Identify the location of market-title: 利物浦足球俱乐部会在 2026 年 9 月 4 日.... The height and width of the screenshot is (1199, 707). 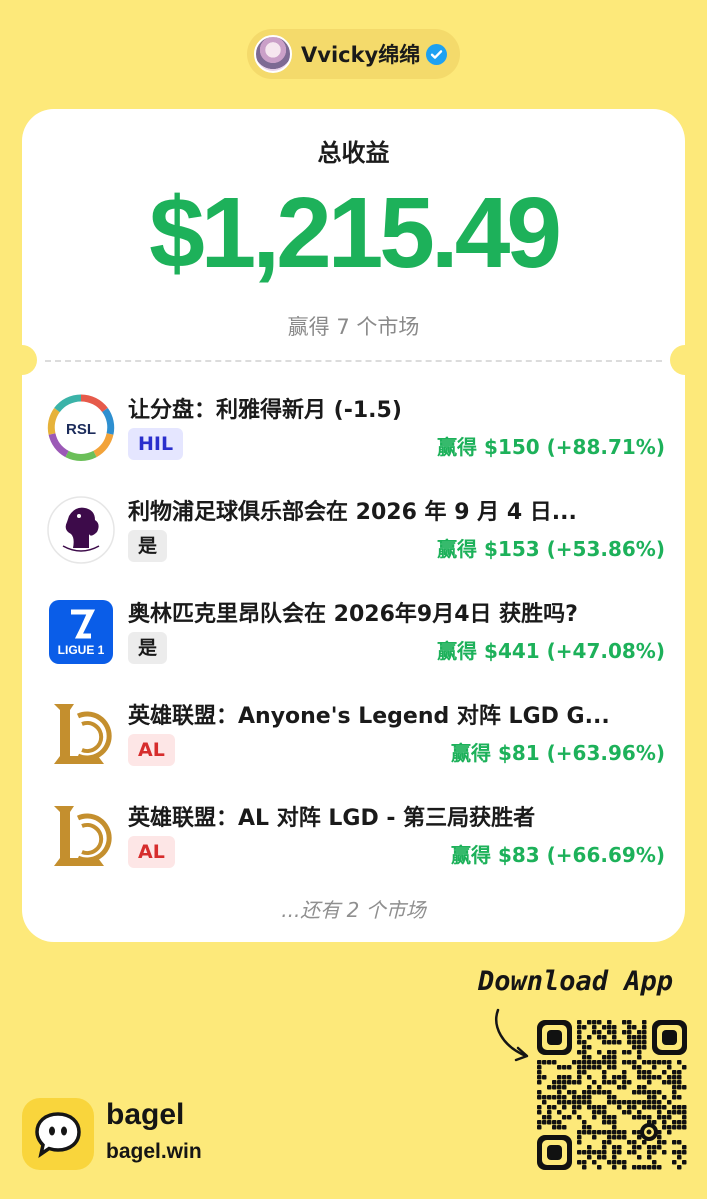
(352, 512).